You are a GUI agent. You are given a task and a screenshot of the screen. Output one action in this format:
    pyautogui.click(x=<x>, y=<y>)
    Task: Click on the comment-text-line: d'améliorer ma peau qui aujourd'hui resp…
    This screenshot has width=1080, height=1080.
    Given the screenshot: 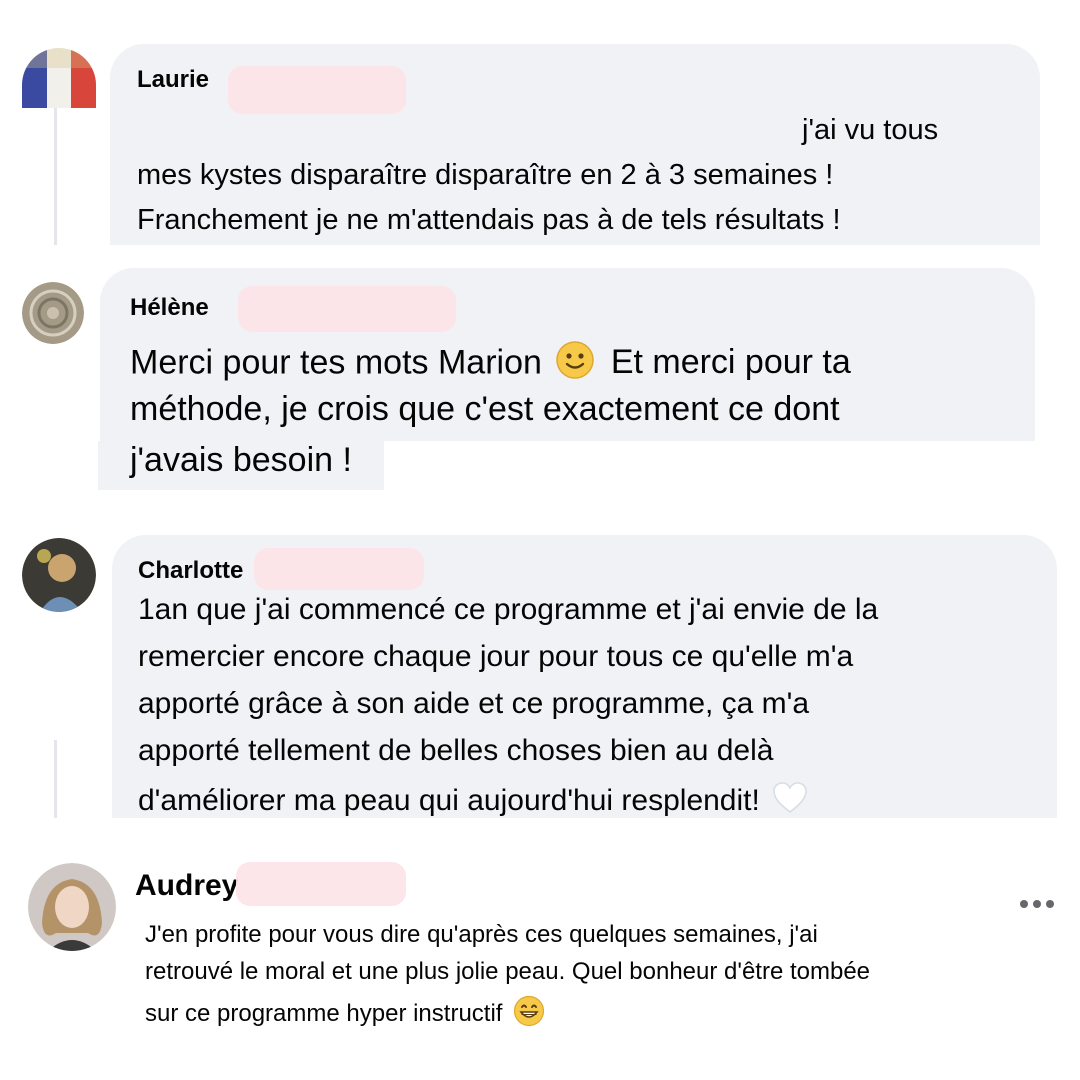 What is the action you would take?
    pyautogui.click(x=473, y=802)
    